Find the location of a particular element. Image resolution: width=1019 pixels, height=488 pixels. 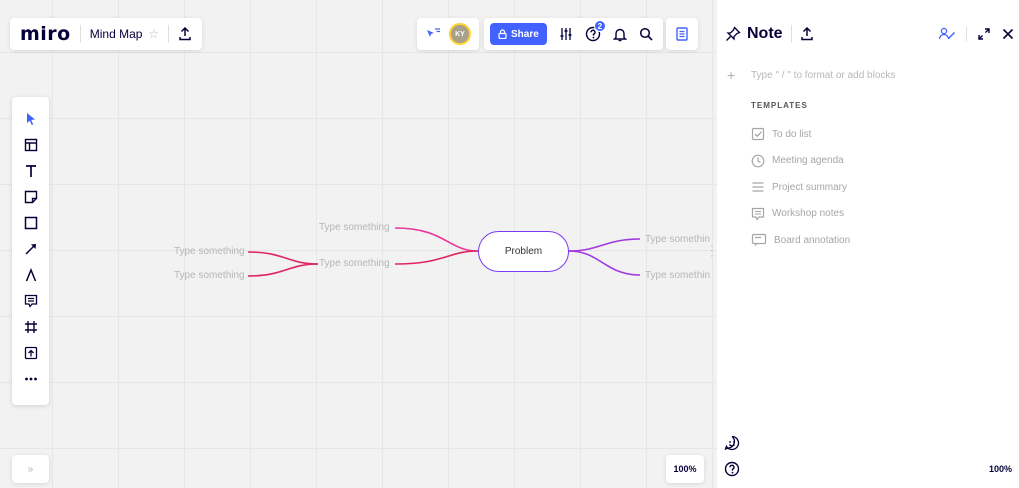

add-block-row: + Type " / " to format or add blocks is located at coordinates (811, 75).